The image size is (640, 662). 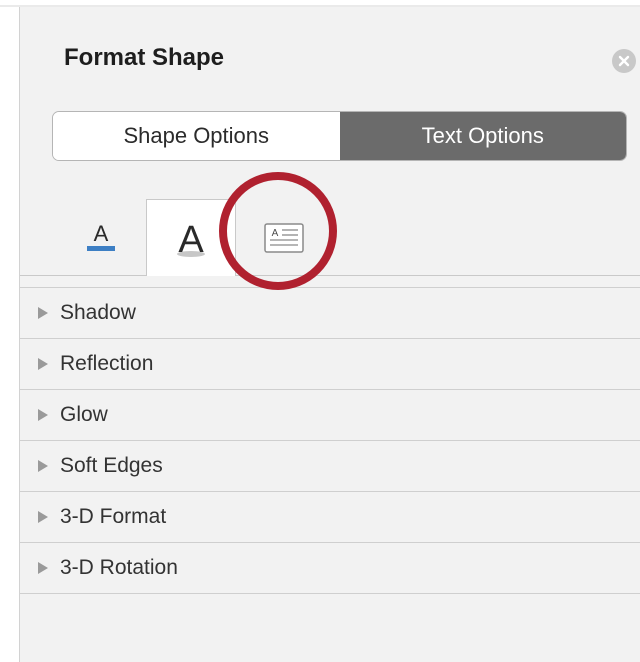 I want to click on tab-text-effects: A, so click(x=191, y=237).